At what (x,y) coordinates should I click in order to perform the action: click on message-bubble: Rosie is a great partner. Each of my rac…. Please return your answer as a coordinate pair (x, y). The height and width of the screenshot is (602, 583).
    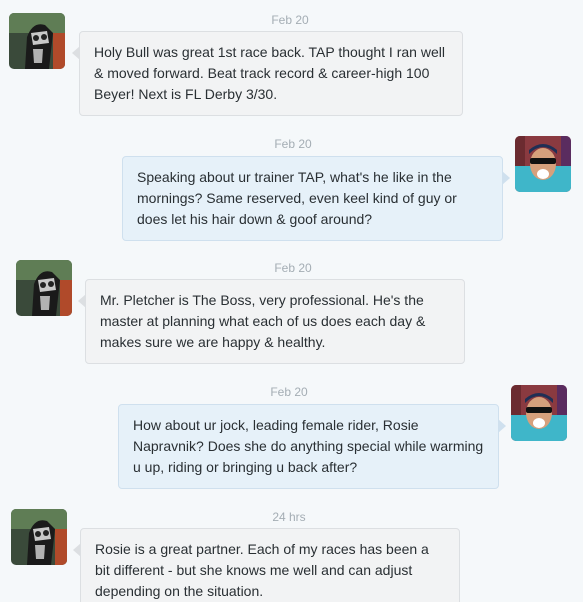
    Looking at the image, I should click on (266, 565).